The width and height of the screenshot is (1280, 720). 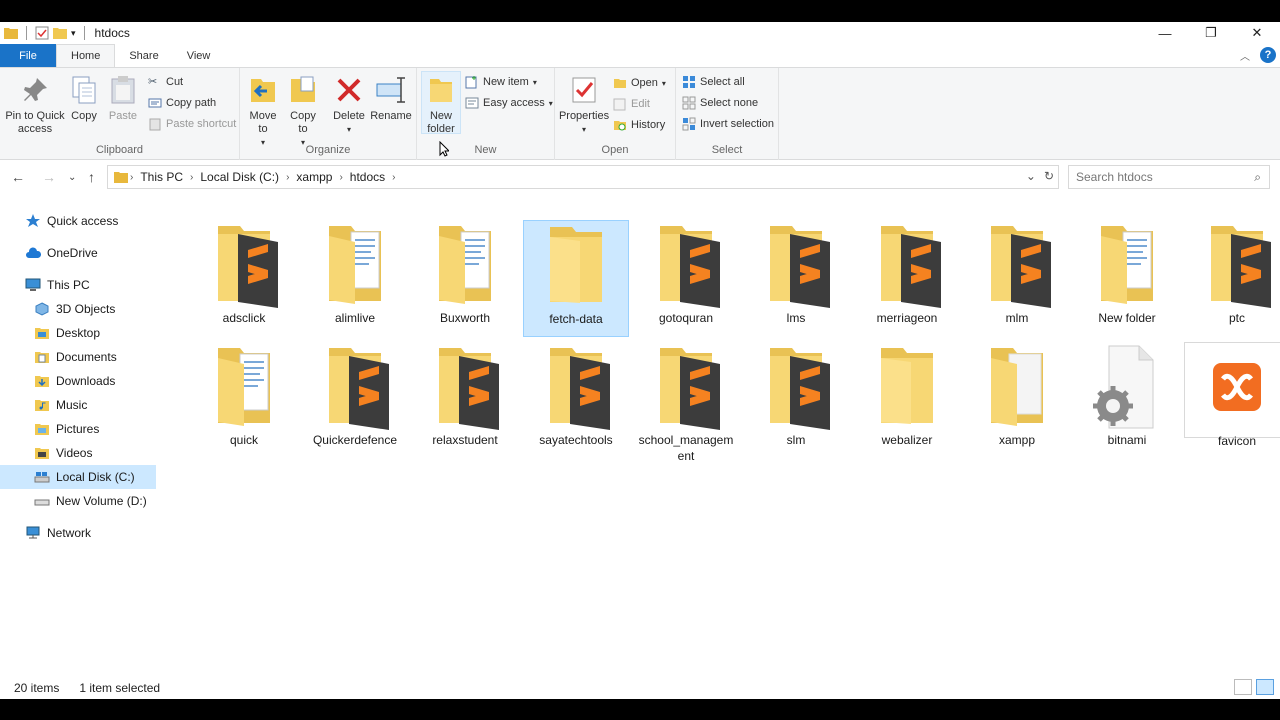 I want to click on select-none-button: Select none, so click(x=720, y=103).